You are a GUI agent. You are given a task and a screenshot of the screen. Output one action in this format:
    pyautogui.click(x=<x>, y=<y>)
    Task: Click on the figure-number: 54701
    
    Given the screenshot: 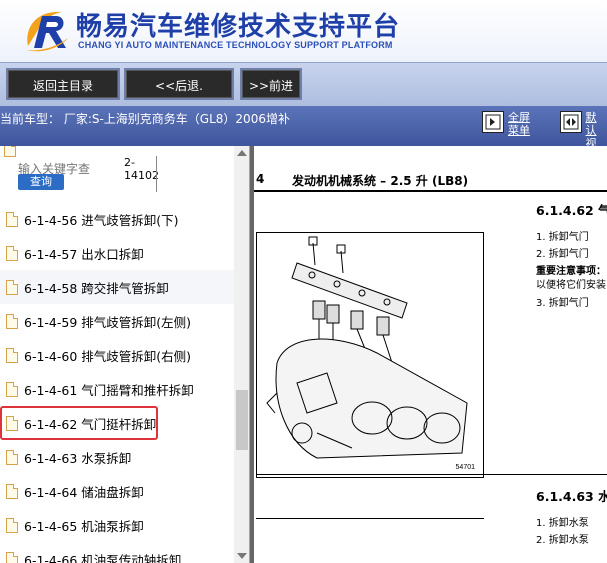 What is the action you would take?
    pyautogui.click(x=465, y=467)
    